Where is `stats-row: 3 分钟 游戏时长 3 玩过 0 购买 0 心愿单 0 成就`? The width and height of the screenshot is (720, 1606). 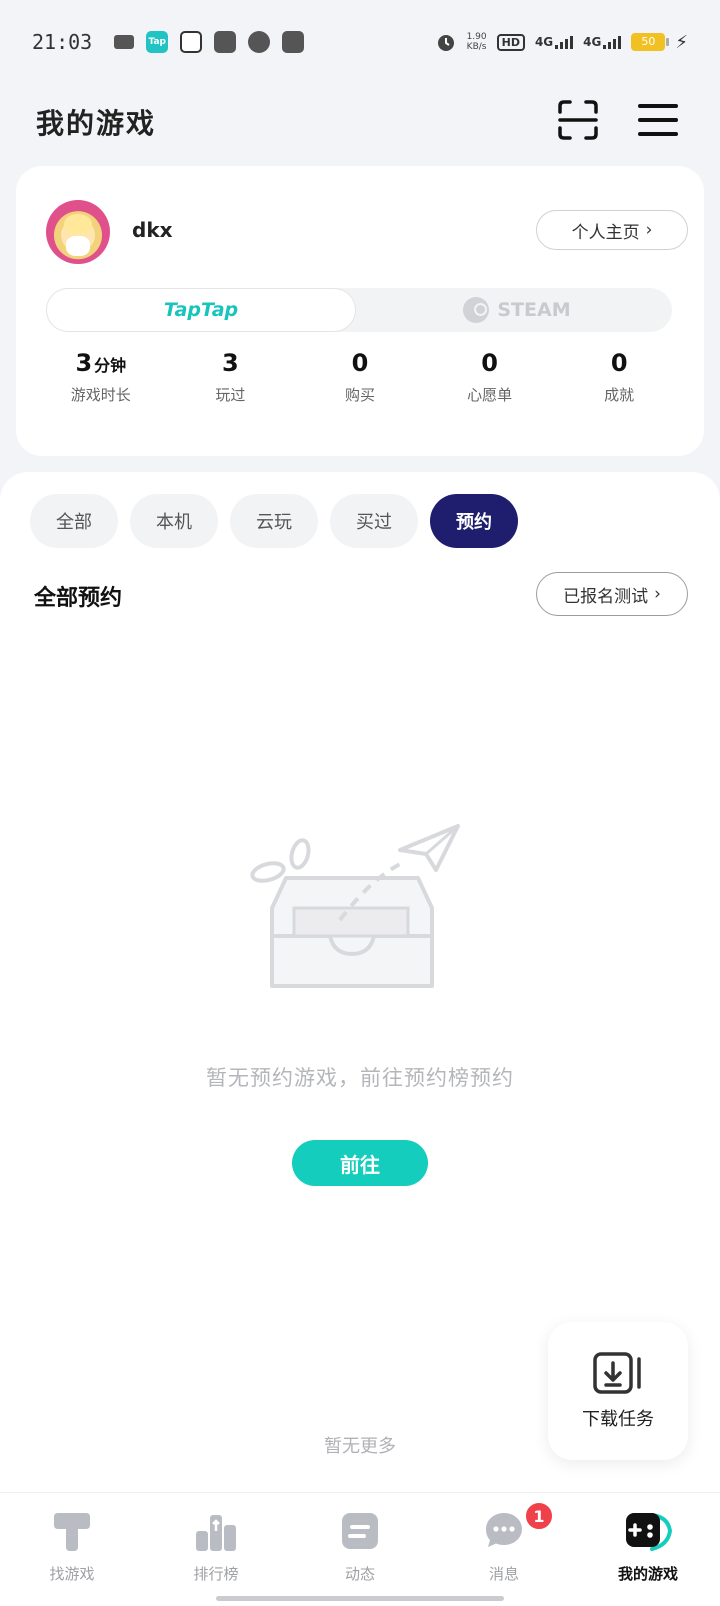 stats-row: 3 分钟 游戏时长 3 玩过 0 购买 0 心愿单 0 成就 is located at coordinates (360, 375).